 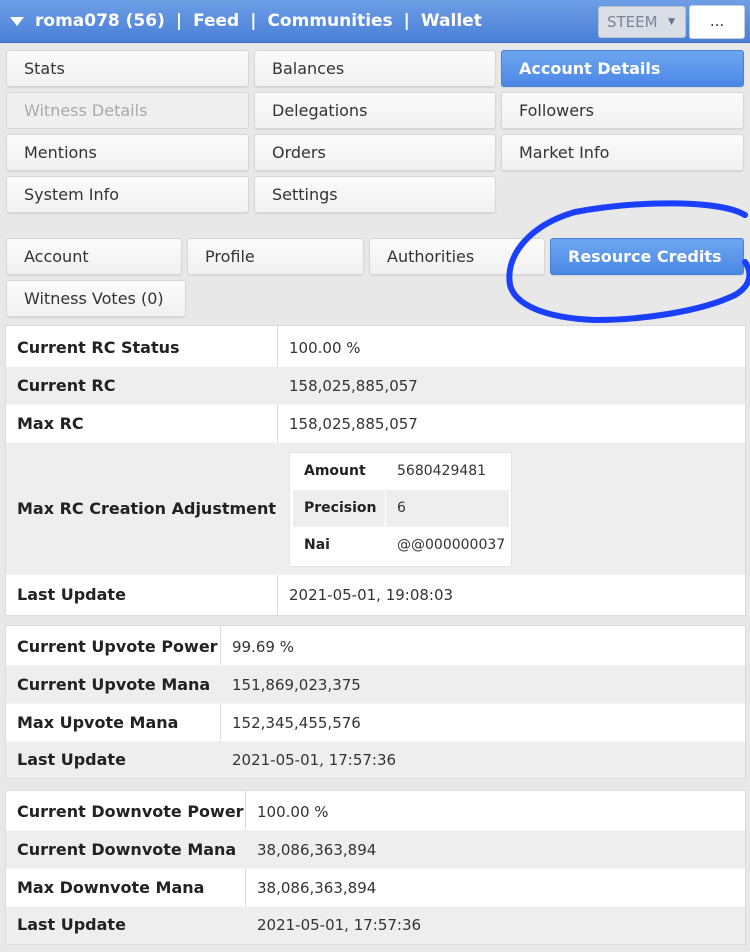 I want to click on table-row: Max RC 158,025,885,057, so click(x=375, y=424).